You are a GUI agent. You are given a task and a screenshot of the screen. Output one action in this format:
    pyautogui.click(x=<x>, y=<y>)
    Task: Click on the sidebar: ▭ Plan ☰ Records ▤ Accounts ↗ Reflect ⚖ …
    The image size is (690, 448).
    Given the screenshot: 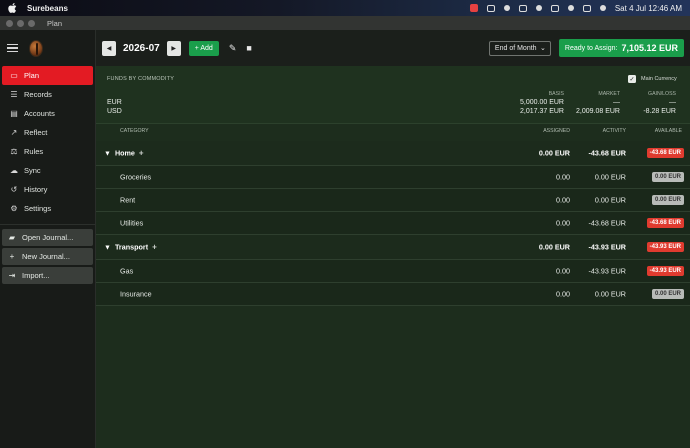 What is the action you would take?
    pyautogui.click(x=48, y=239)
    